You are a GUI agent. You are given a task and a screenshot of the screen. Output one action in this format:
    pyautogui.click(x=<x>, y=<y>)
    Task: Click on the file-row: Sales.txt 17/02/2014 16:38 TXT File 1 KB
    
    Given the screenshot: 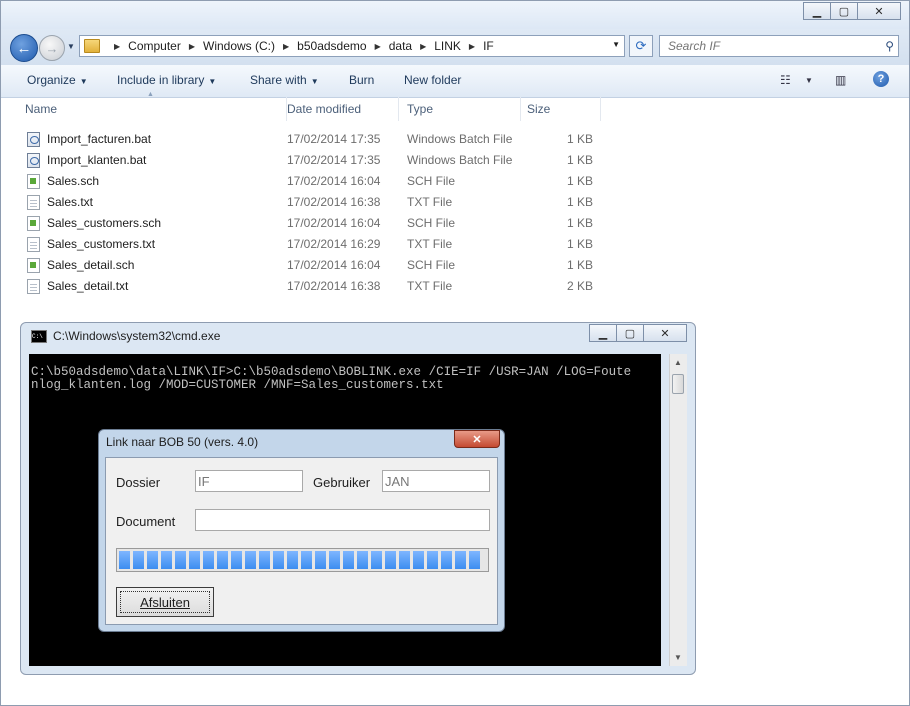 What is the action you would take?
    pyautogui.click(x=459, y=202)
    